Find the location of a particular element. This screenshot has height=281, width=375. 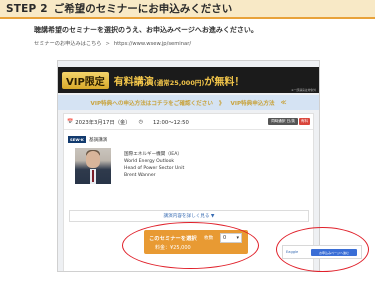

vip-price-note: (通常25,000円) is located at coordinates (179, 82).